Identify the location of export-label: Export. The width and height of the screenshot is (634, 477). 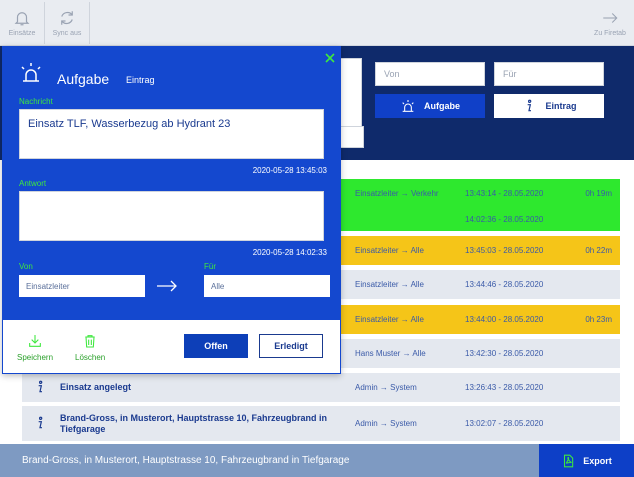
(597, 460).